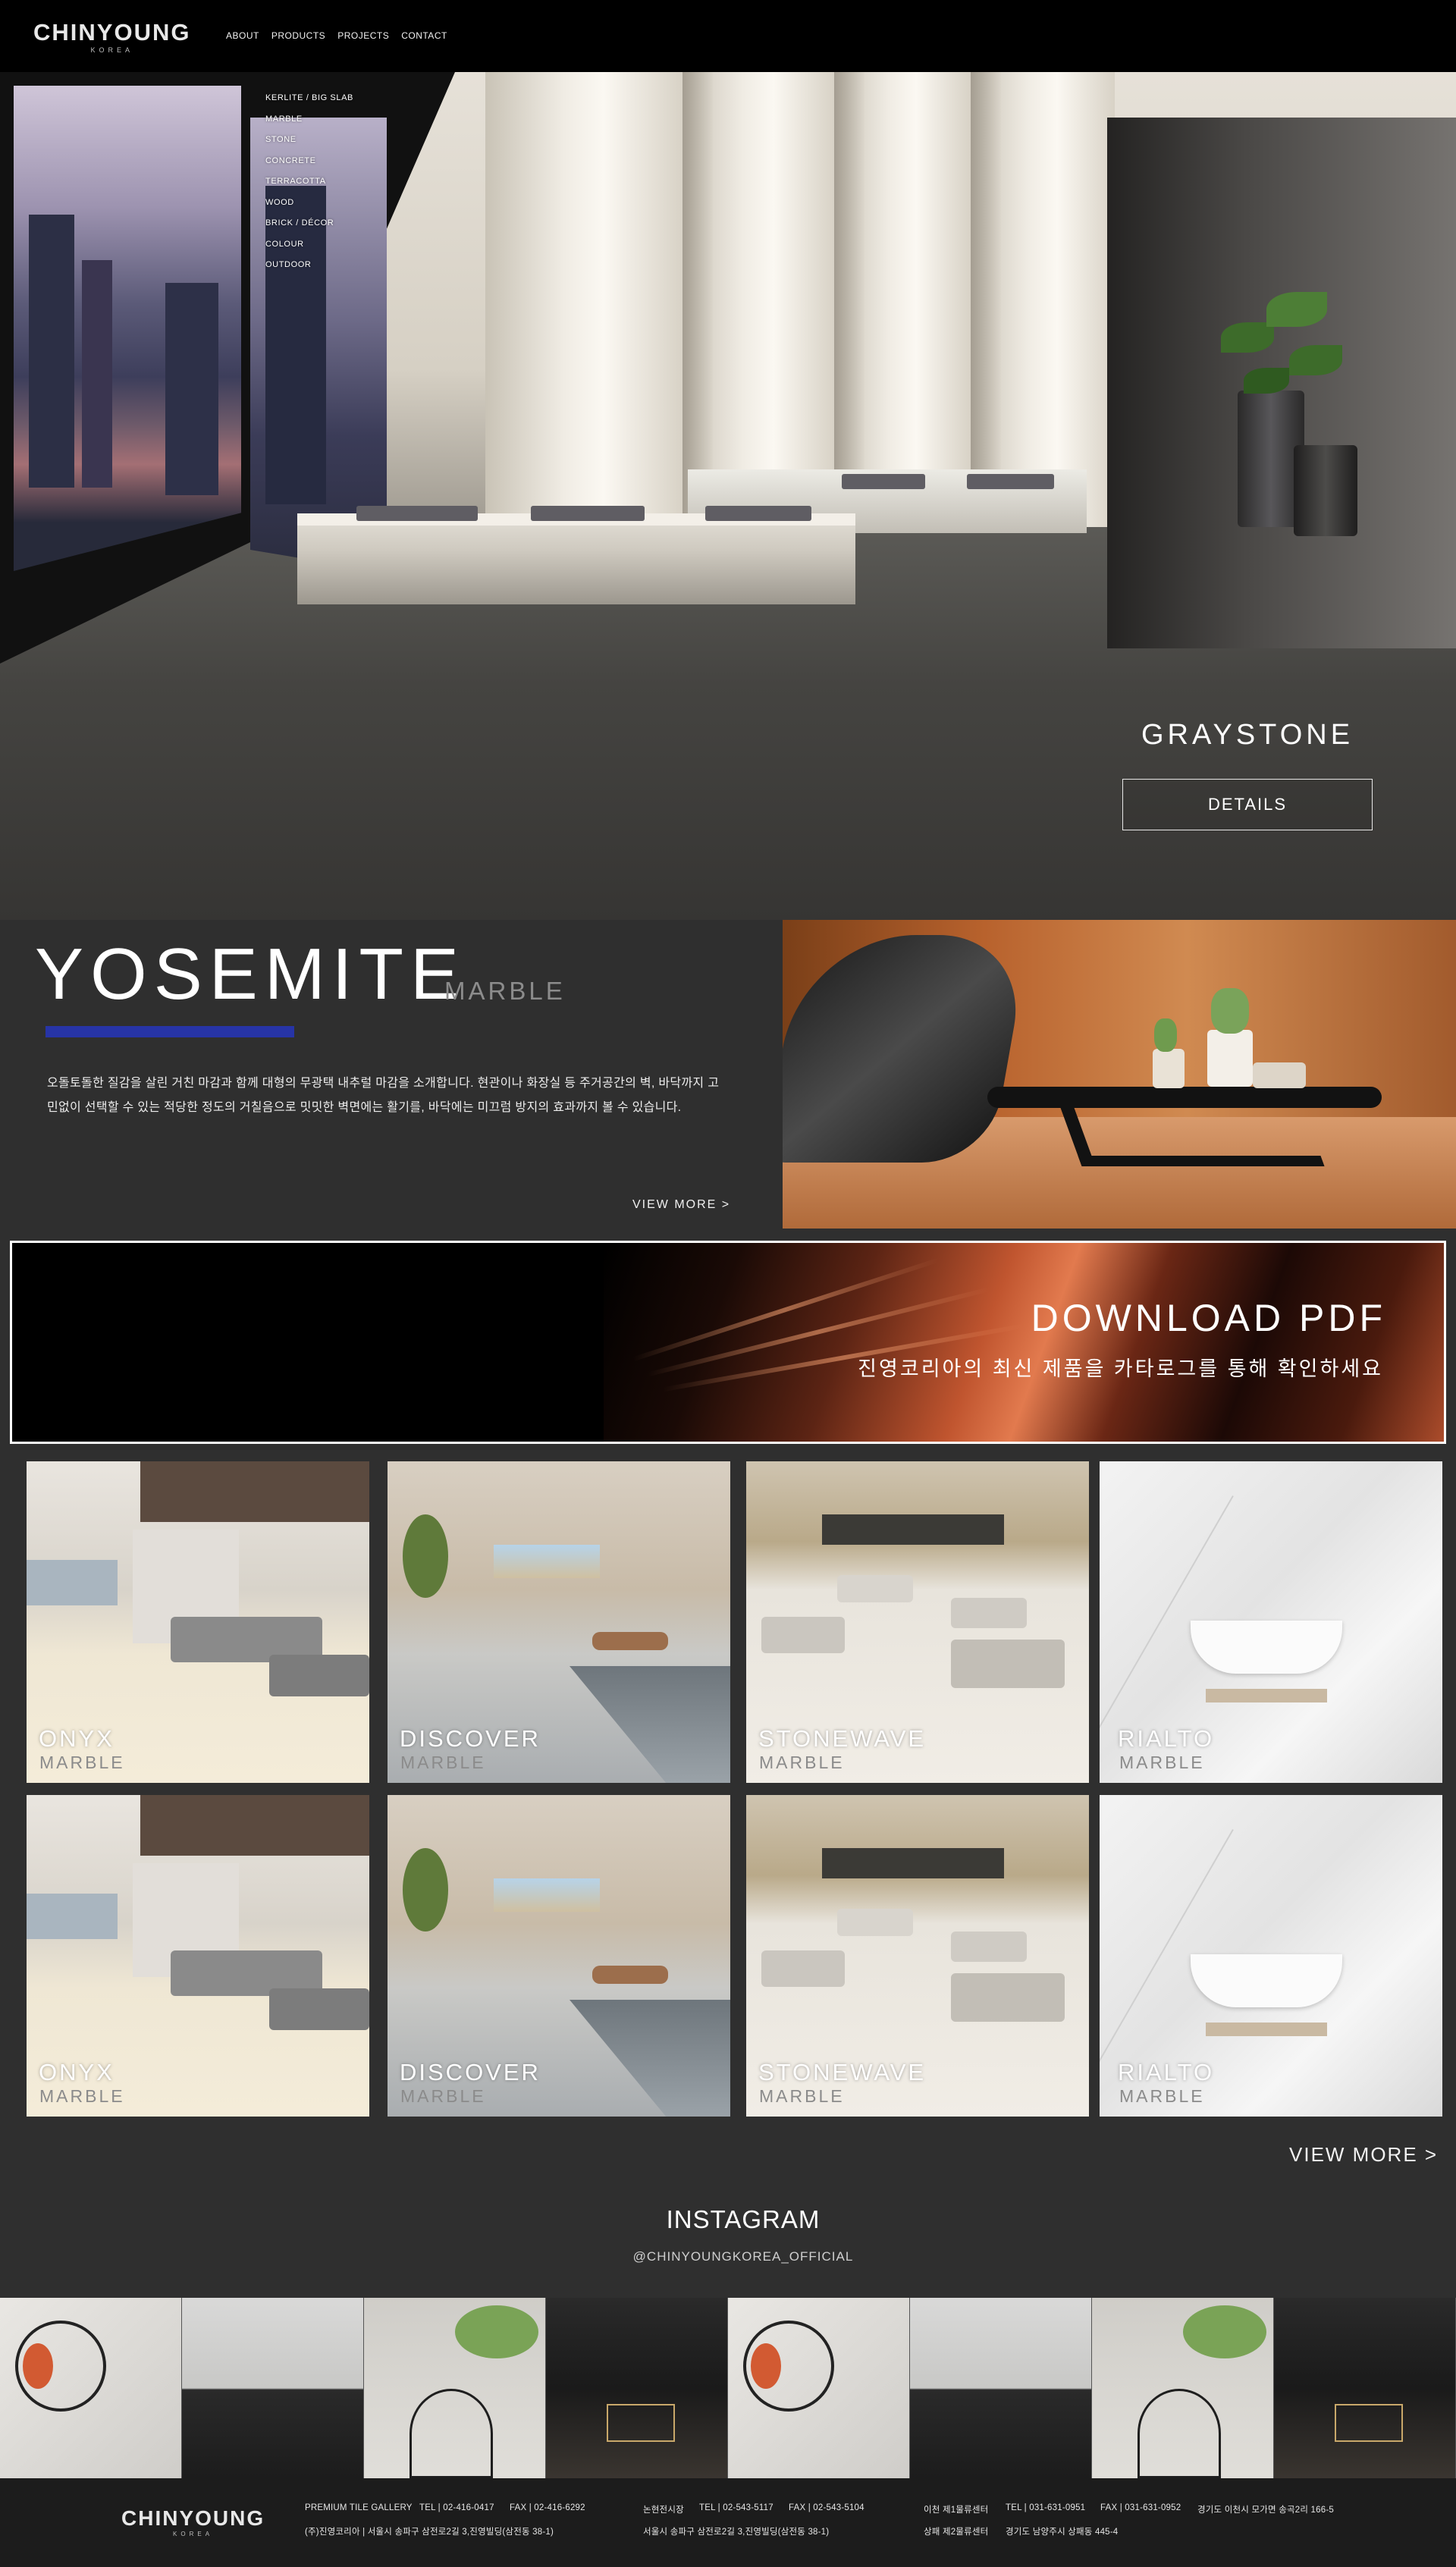 The height and width of the screenshot is (2567, 1456). I want to click on footer-showroom-address: 서울시 송파구 삼전로2길 3,진영빌딩(삼전동 38-1), so click(736, 2532).